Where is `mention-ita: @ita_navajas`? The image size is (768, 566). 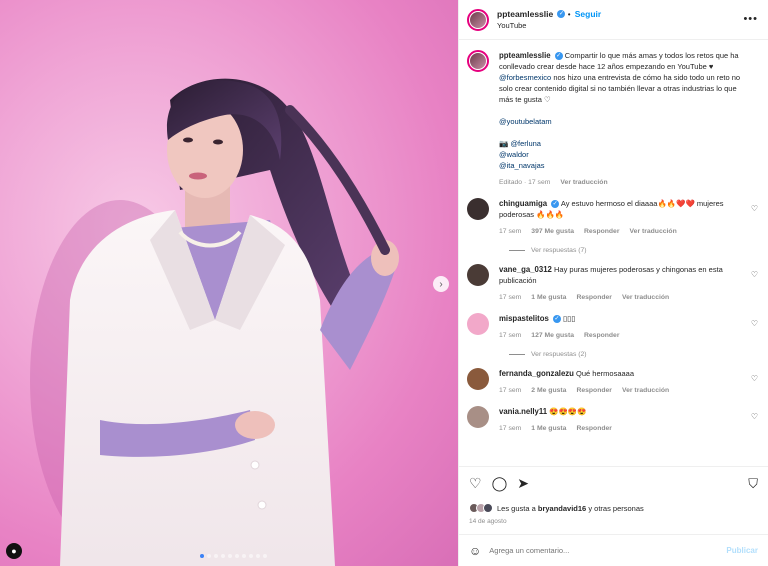
mention-ita: @ita_navajas is located at coordinates (522, 165).